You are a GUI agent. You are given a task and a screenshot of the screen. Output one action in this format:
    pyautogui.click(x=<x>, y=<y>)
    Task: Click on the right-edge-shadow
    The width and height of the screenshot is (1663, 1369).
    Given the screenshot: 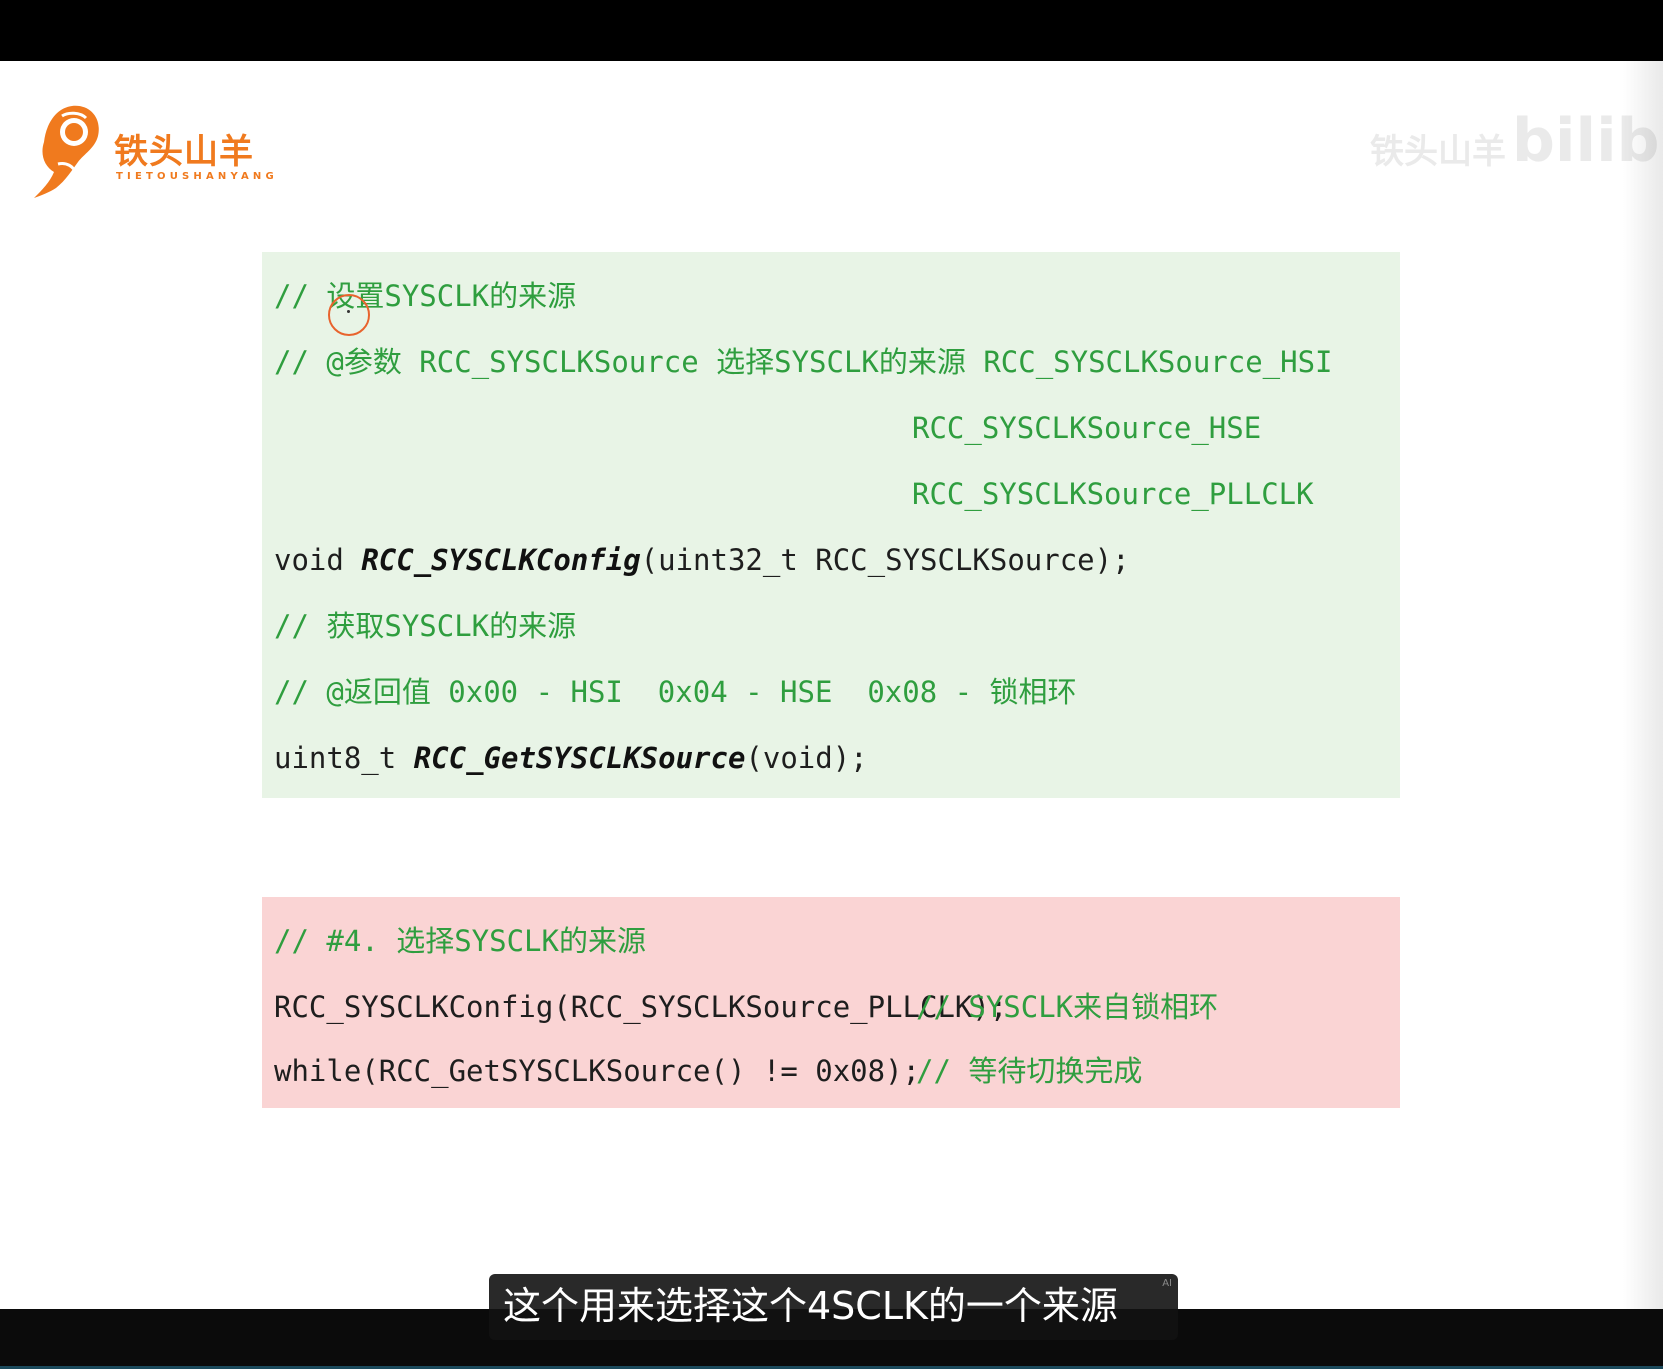 What is the action you would take?
    pyautogui.click(x=1643, y=685)
    